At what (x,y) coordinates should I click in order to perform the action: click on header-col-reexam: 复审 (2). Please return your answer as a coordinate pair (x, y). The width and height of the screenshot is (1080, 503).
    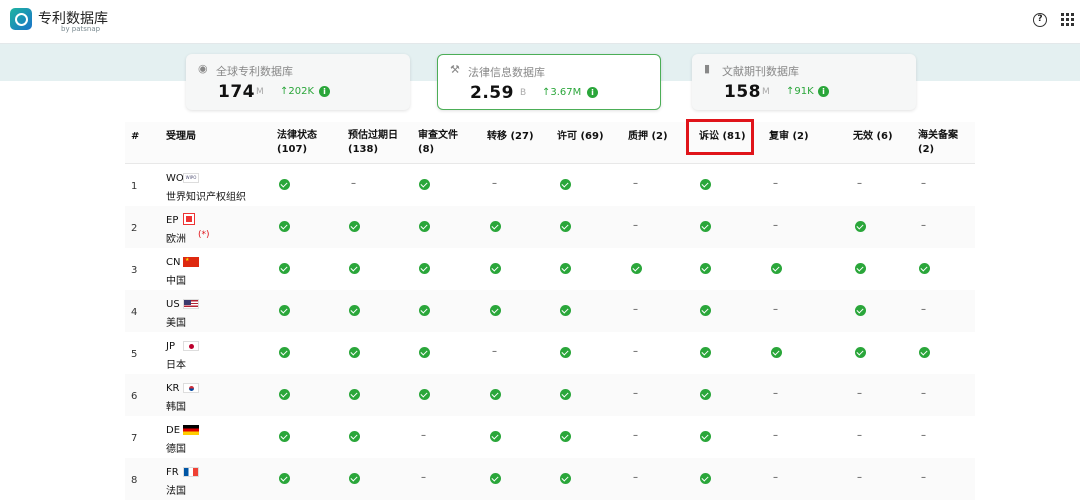
    Looking at the image, I should click on (789, 137).